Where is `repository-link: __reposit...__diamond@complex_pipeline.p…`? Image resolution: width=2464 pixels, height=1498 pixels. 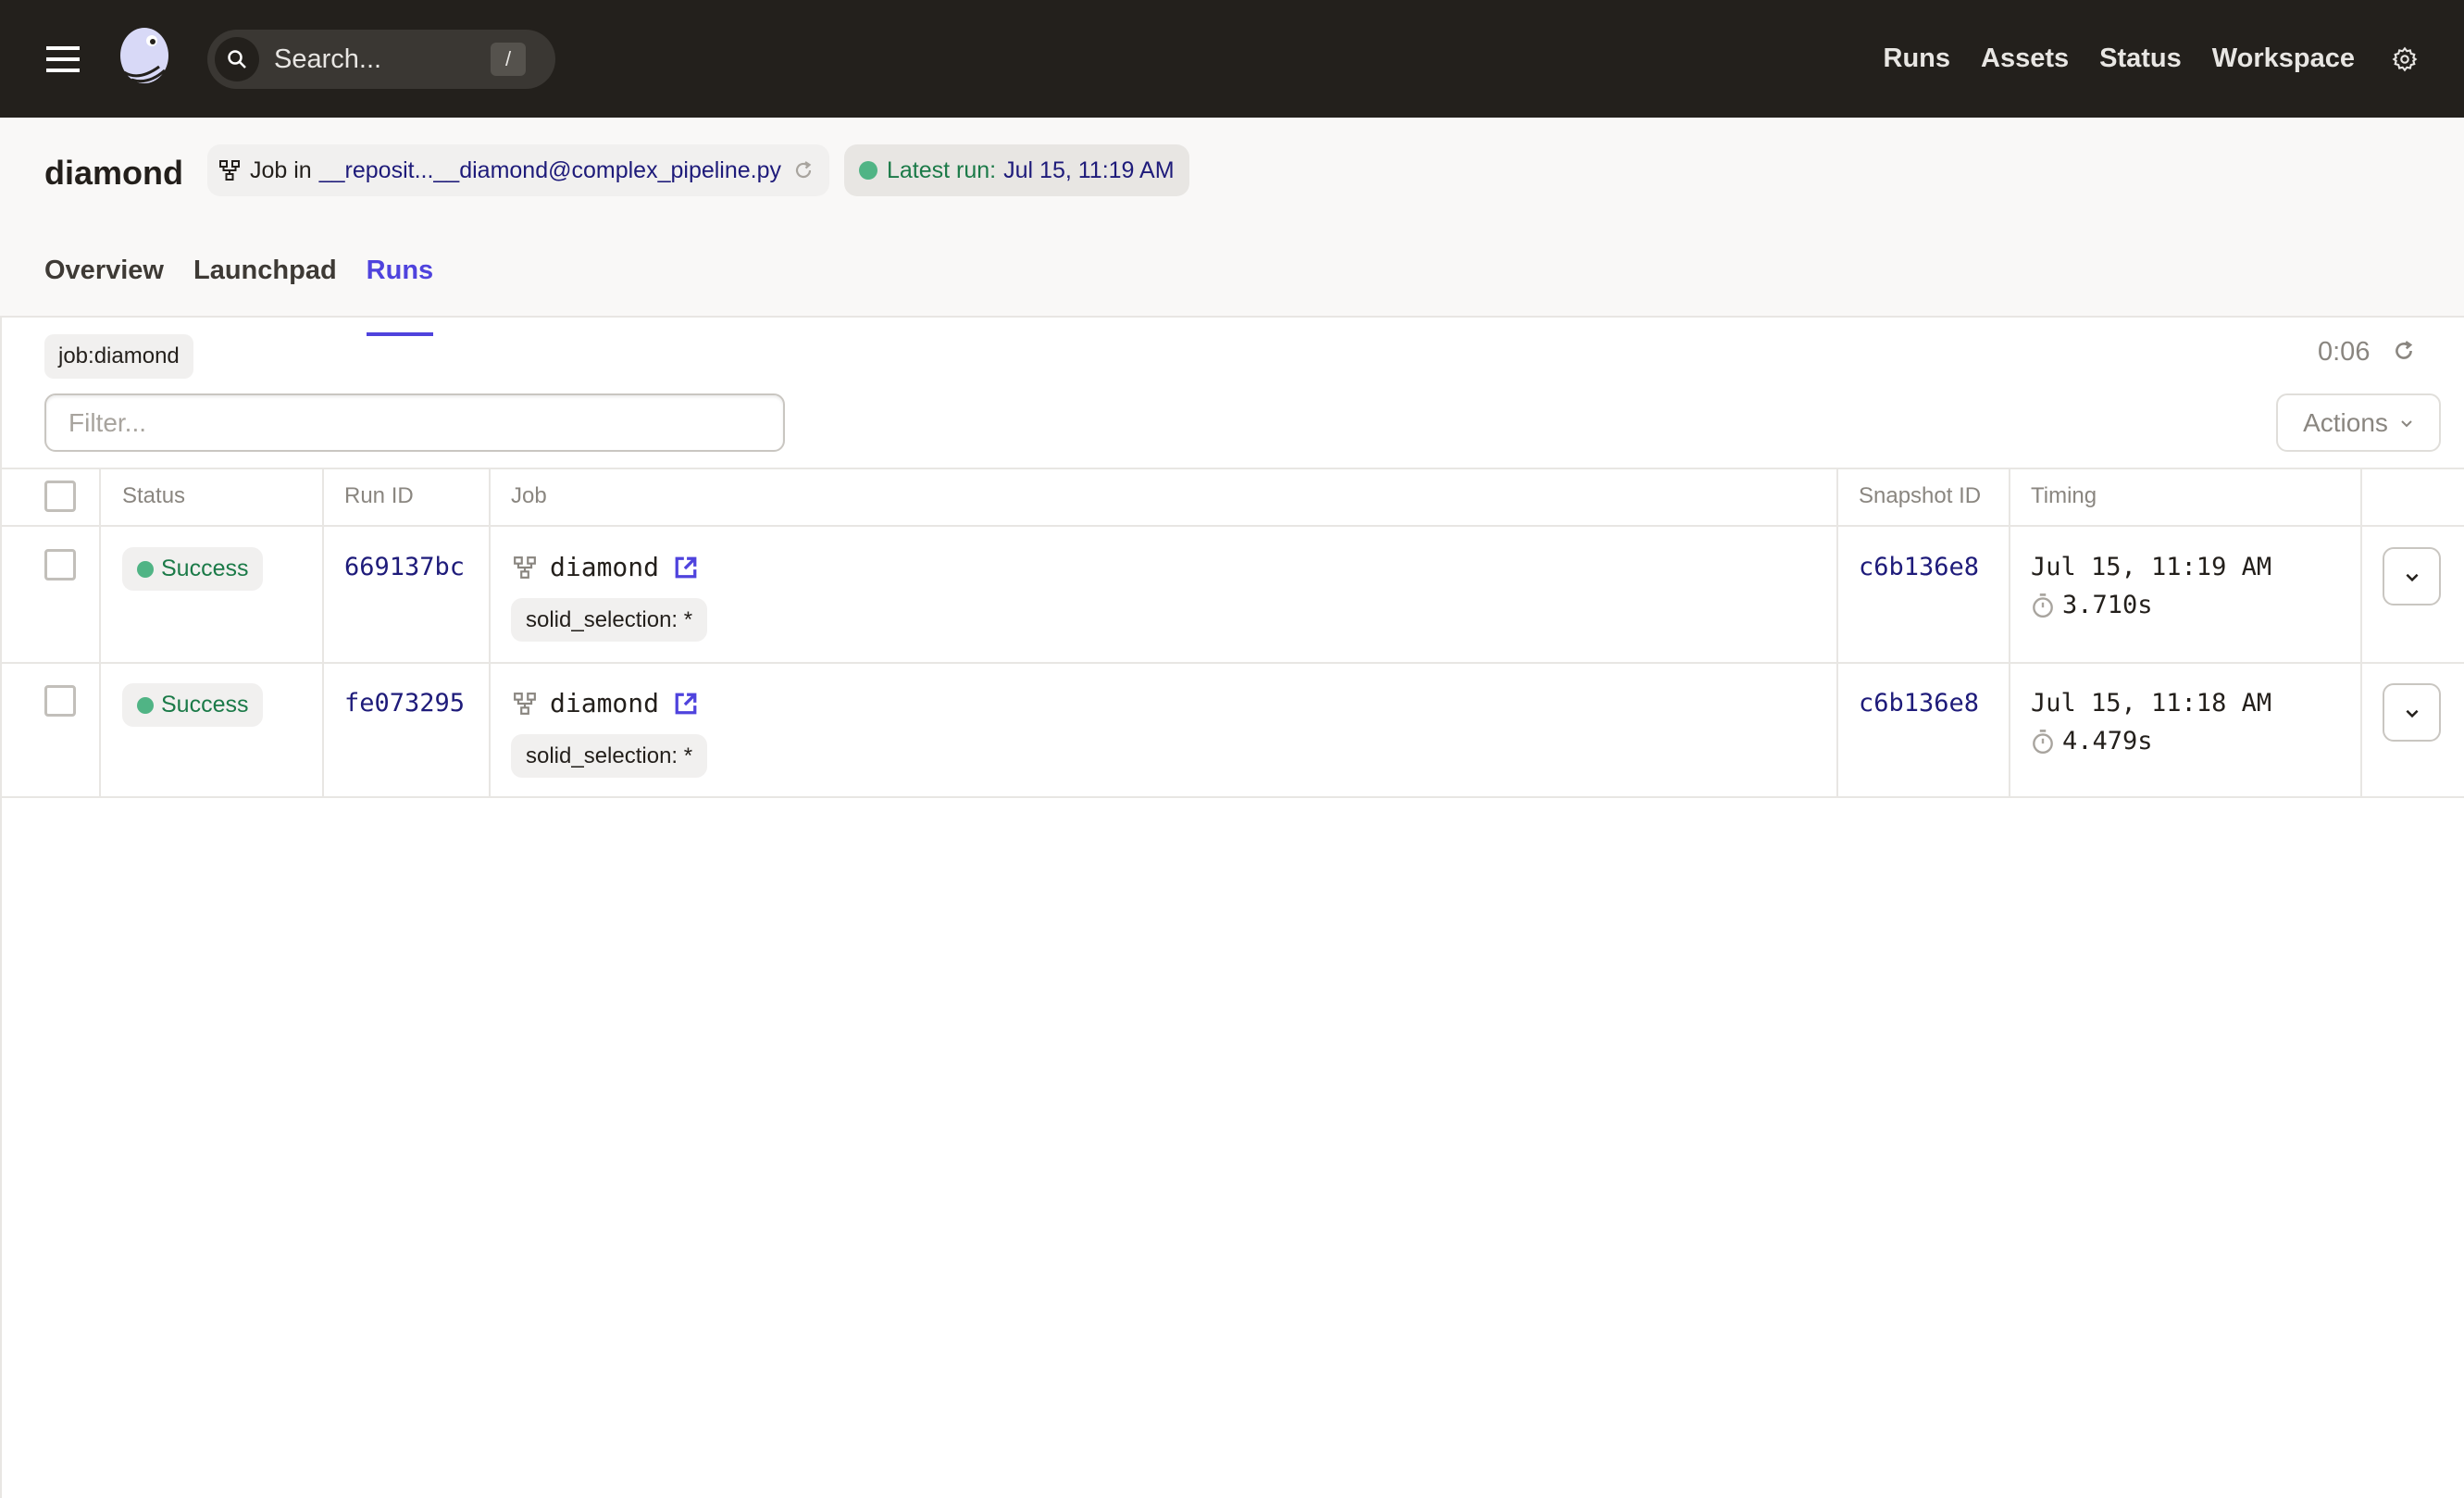 repository-link: __reposit...__diamond@complex_pipeline.p… is located at coordinates (550, 171).